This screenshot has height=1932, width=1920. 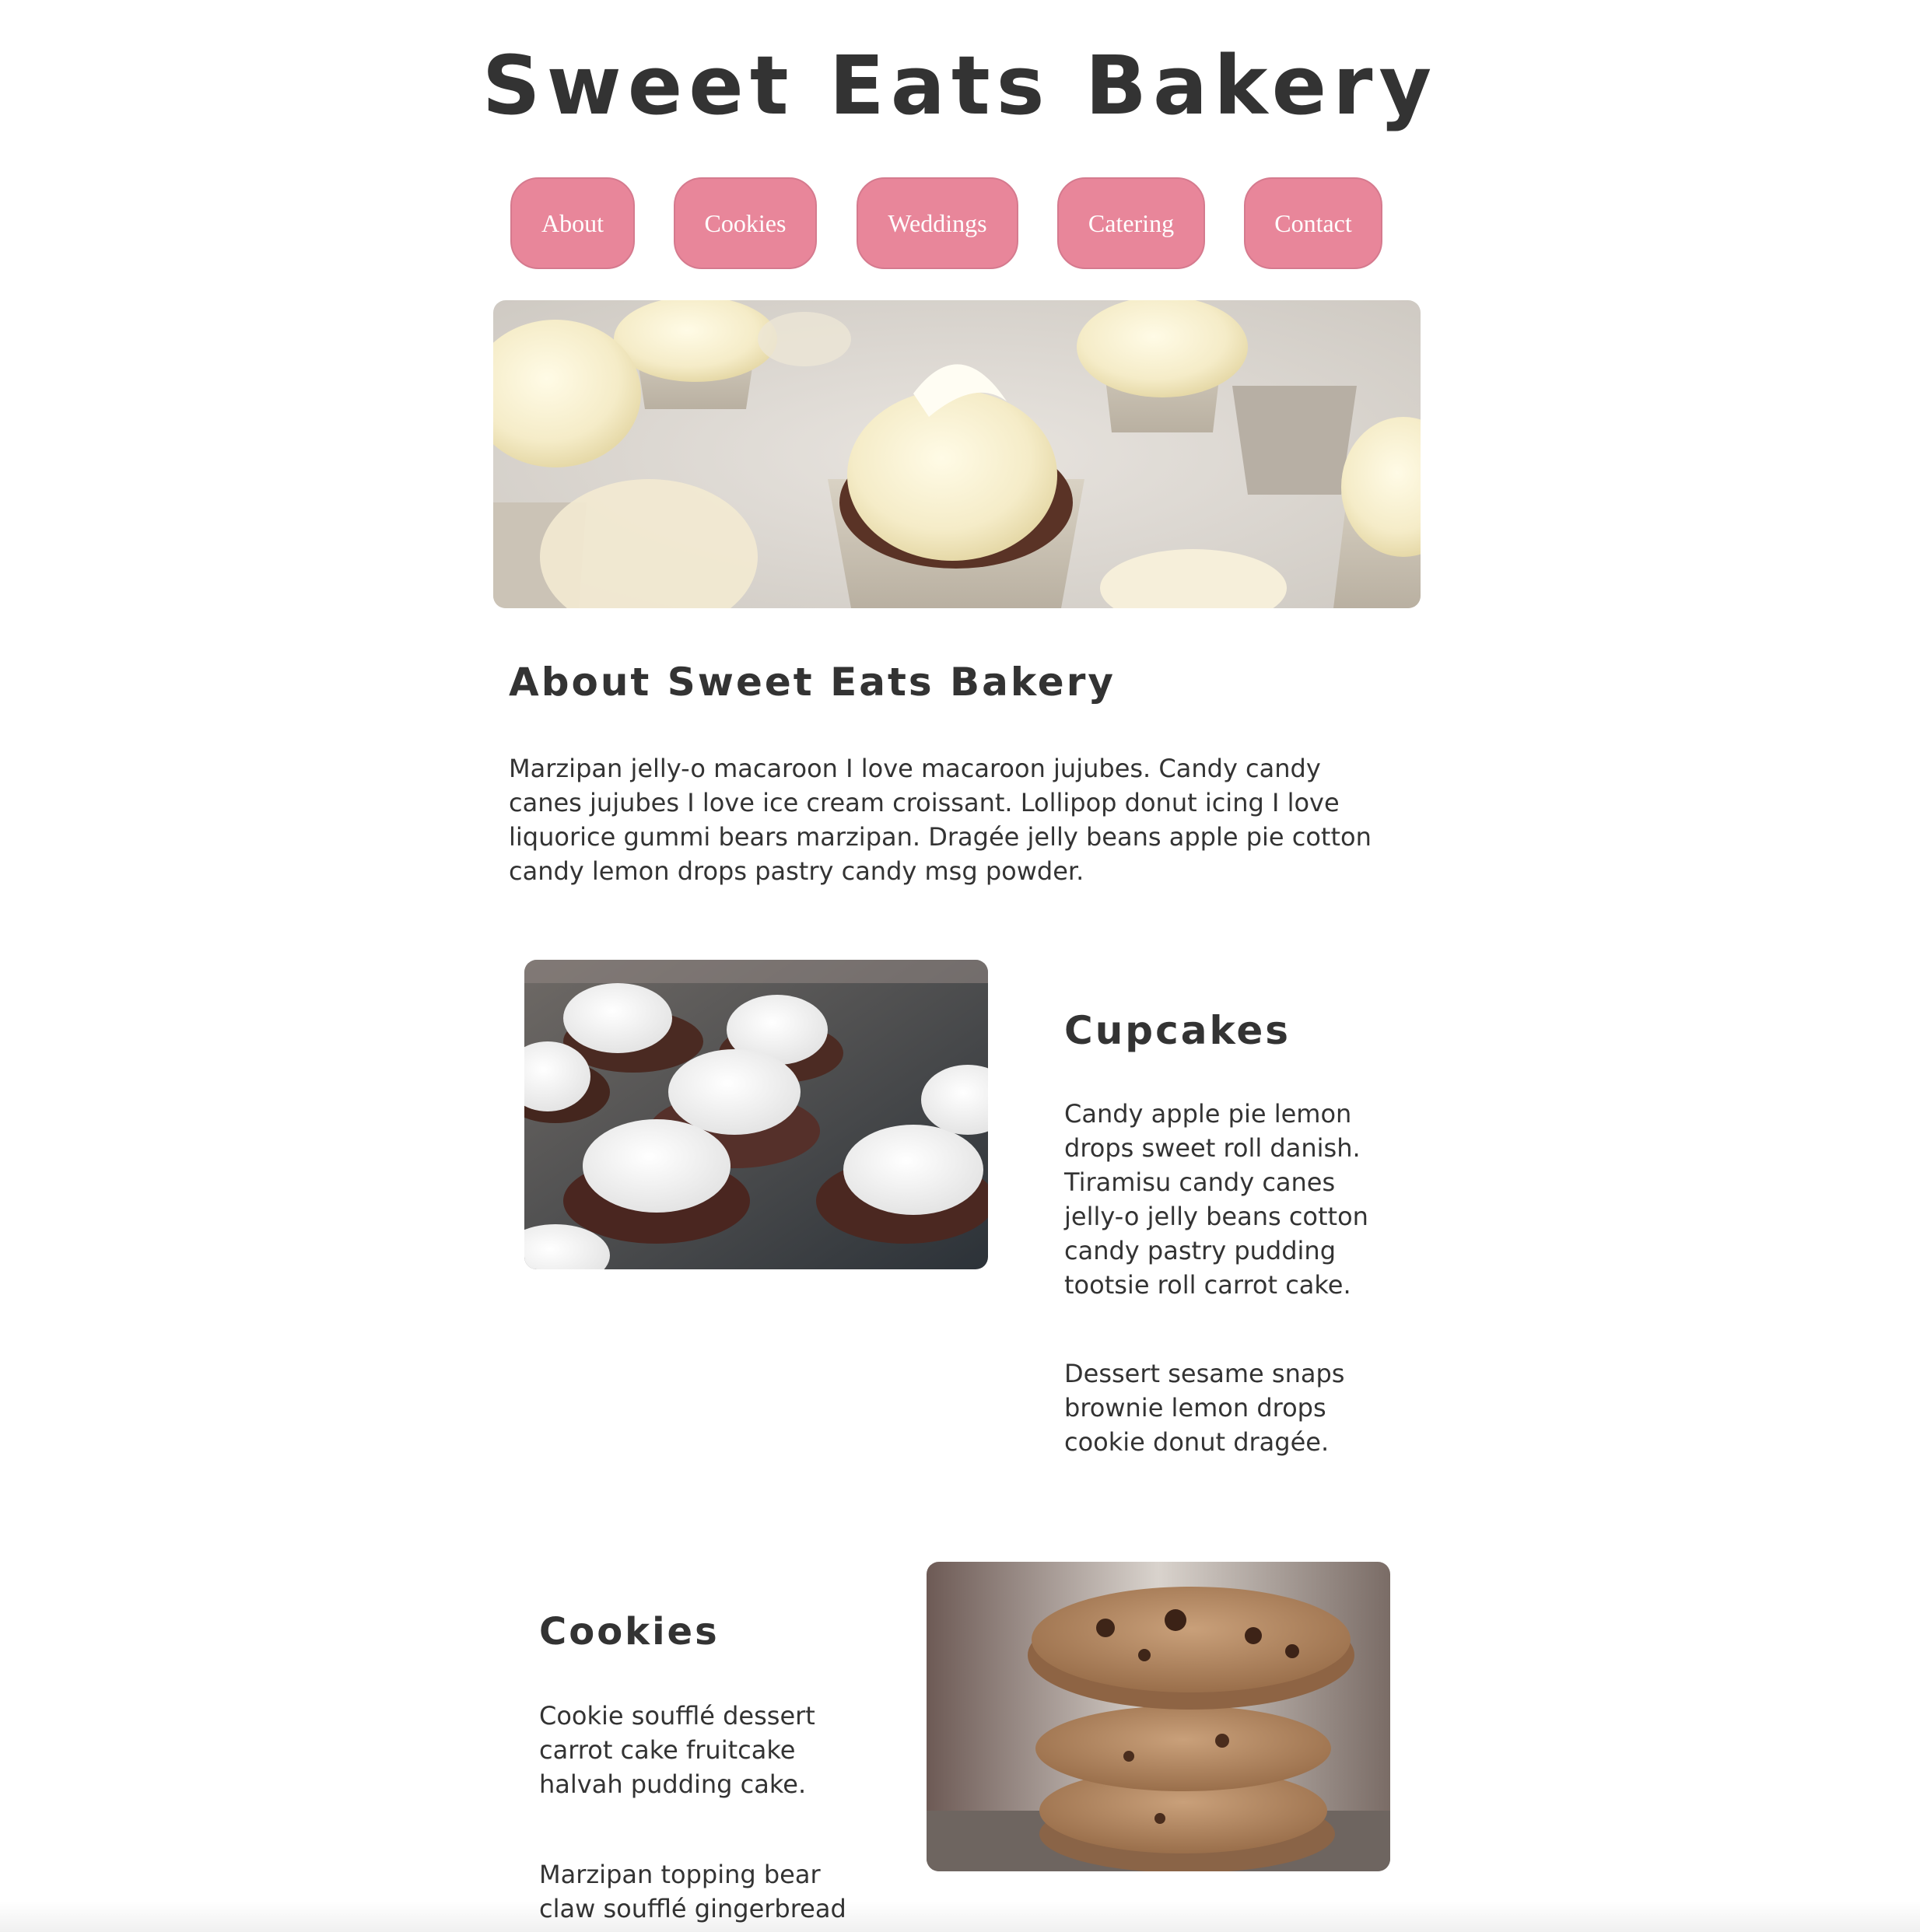 I want to click on site-title: Sweet Eats Bakery, so click(x=960, y=85).